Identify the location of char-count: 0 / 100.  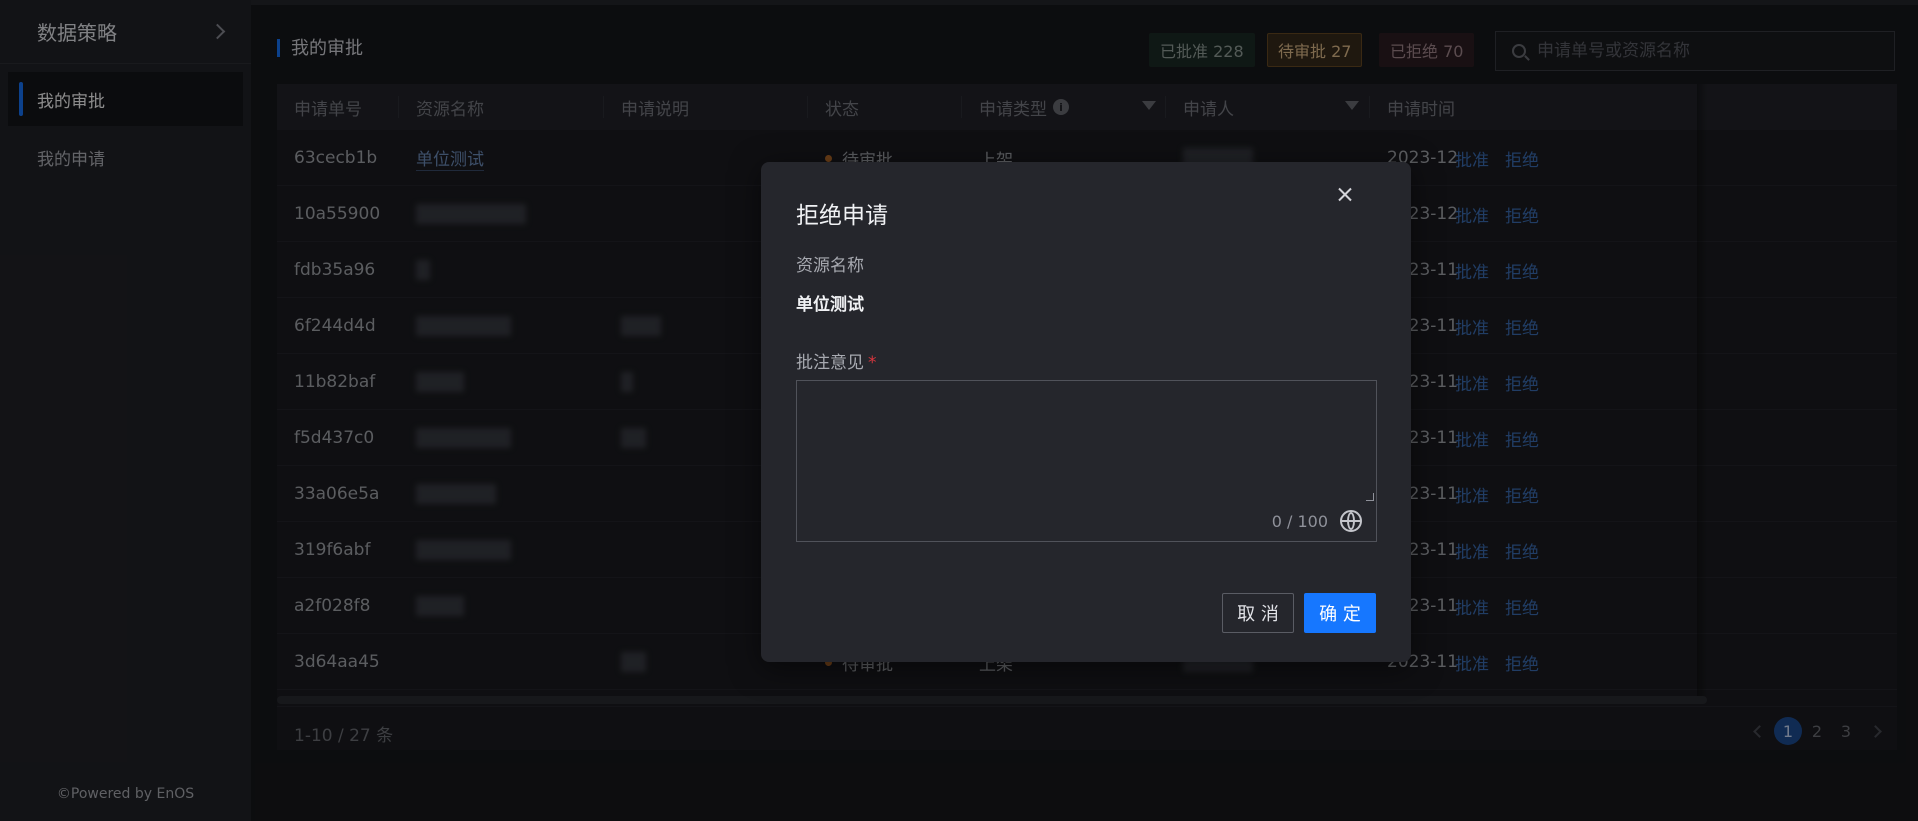
(1299, 521).